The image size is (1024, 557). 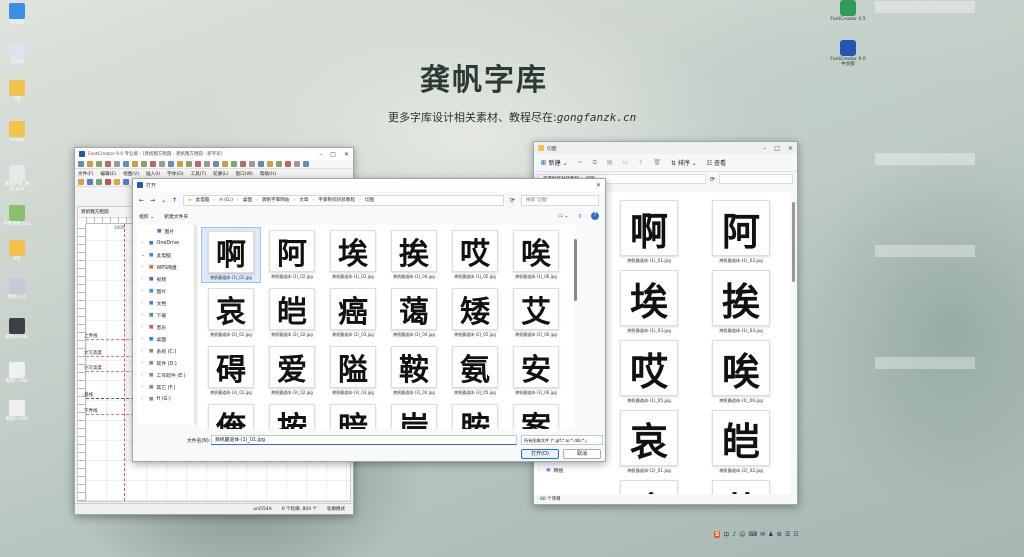 What do you see at coordinates (579, 216) in the screenshot?
I see `preview-pane-icon: ▯` at bounding box center [579, 216].